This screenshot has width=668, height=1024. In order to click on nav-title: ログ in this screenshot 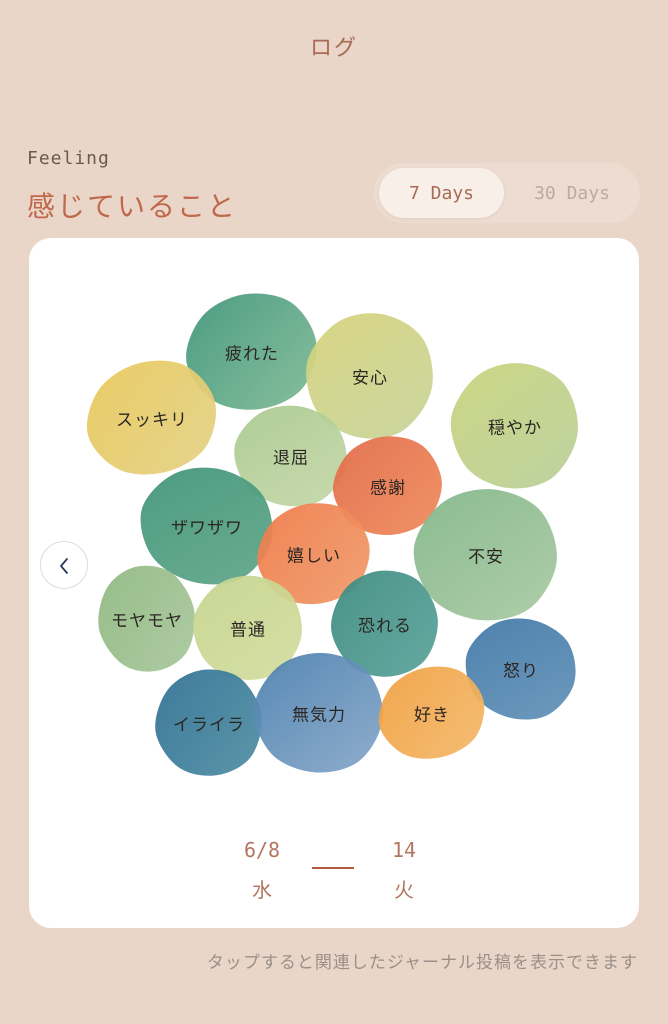, I will do `click(333, 48)`.